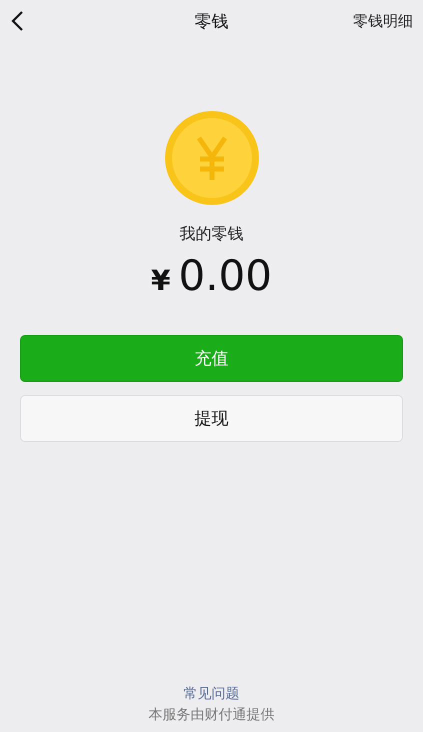 This screenshot has width=423, height=732. I want to click on balance-label: 我的零钱, so click(212, 234).